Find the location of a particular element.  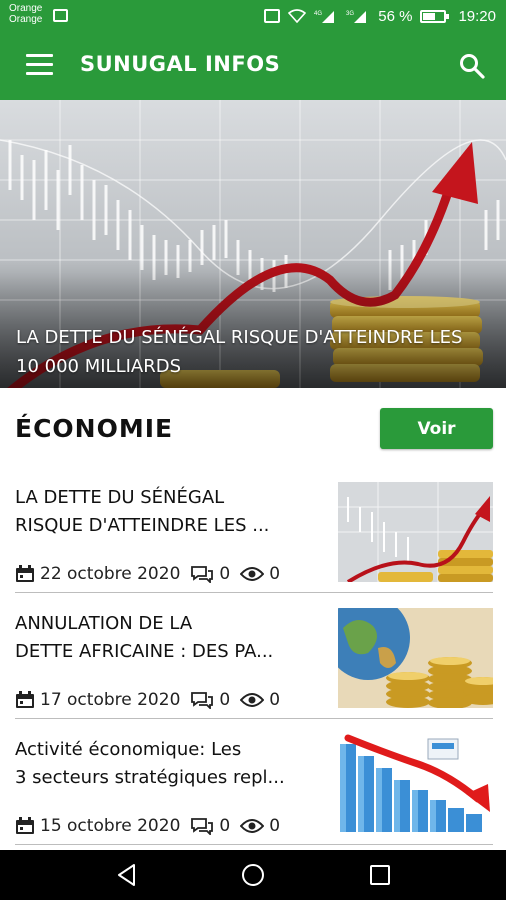

svg-text: 4G is located at coordinates (318, 14).